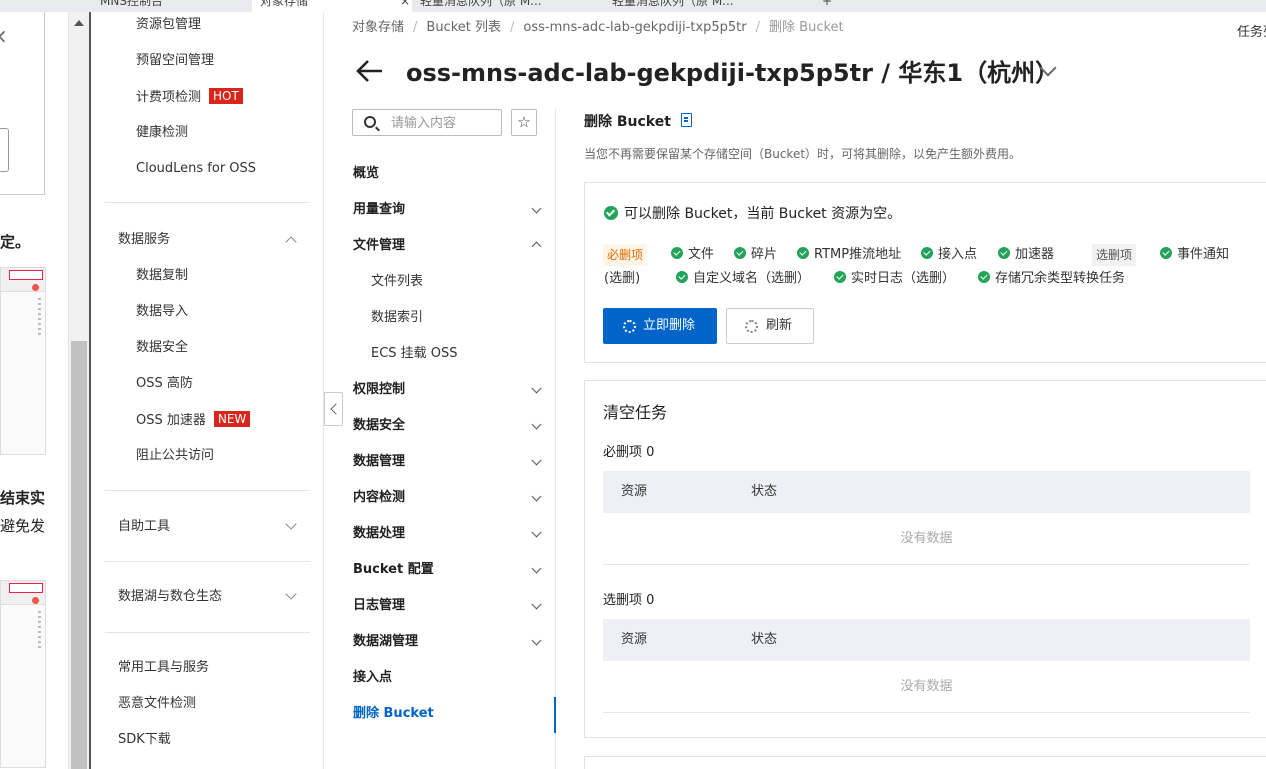  Describe the element at coordinates (169, 97) in the screenshot. I see `sidebar-item-label: 计费项检测` at that location.